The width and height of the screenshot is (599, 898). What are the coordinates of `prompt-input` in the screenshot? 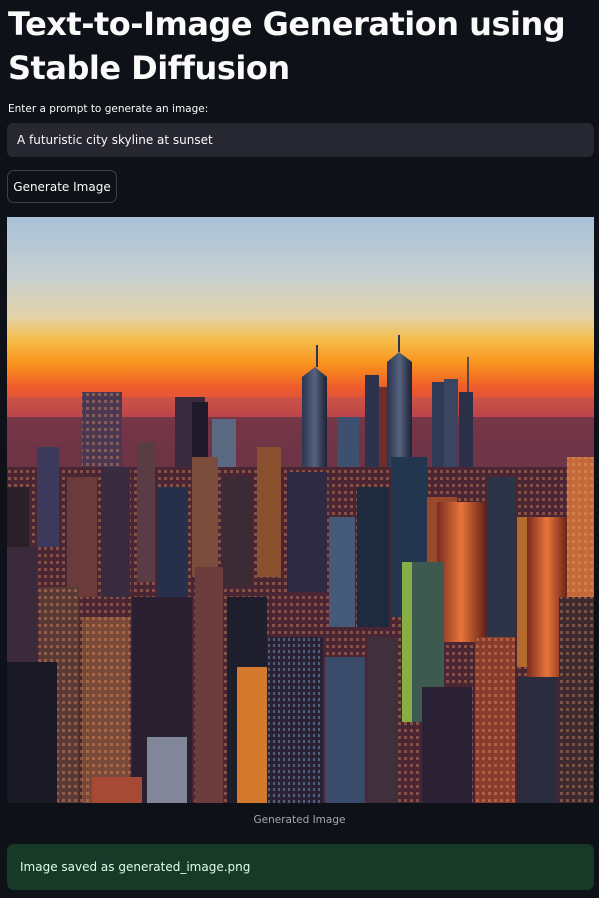 It's located at (300, 140).